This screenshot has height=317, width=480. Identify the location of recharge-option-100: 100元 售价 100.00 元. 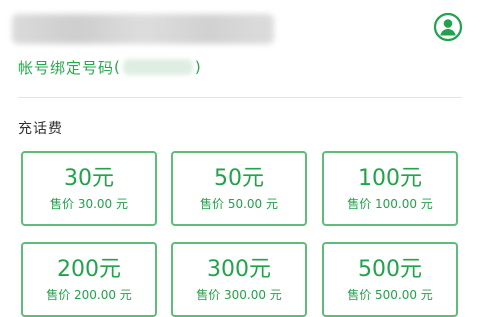
(390, 188).